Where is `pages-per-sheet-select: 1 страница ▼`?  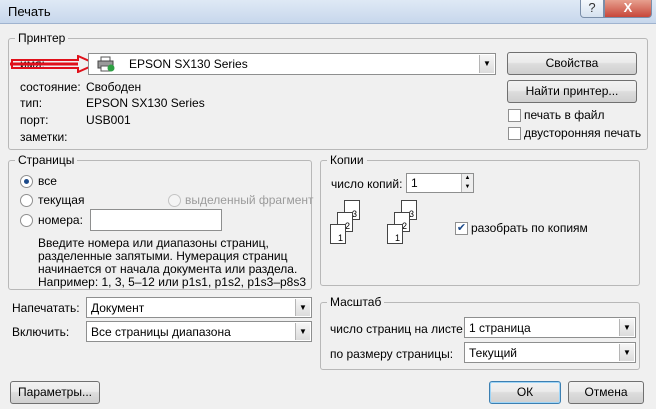 pages-per-sheet-select: 1 страница ▼ is located at coordinates (550, 327).